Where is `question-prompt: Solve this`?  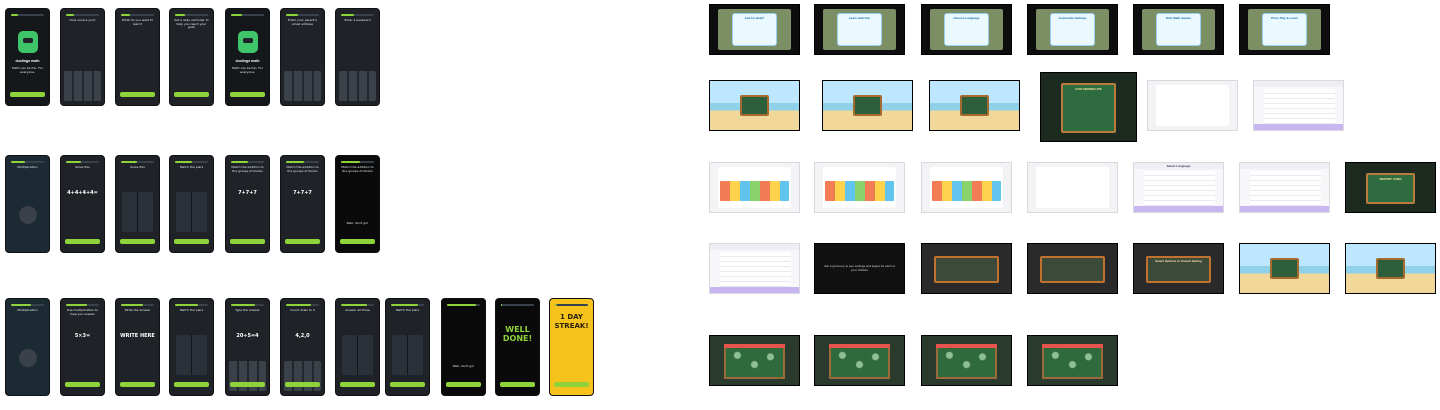
question-prompt: Solve this is located at coordinates (82, 167).